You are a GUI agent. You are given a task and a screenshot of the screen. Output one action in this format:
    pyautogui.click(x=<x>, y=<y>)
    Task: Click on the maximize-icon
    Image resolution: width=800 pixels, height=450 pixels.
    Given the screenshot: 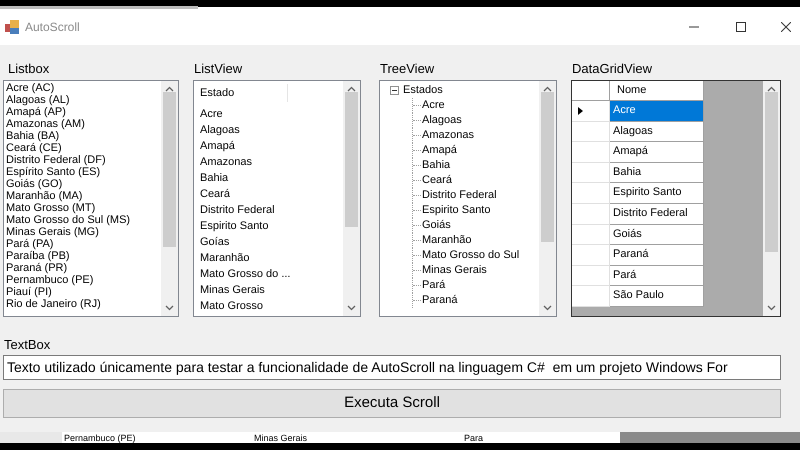 What is the action you would take?
    pyautogui.click(x=741, y=27)
    